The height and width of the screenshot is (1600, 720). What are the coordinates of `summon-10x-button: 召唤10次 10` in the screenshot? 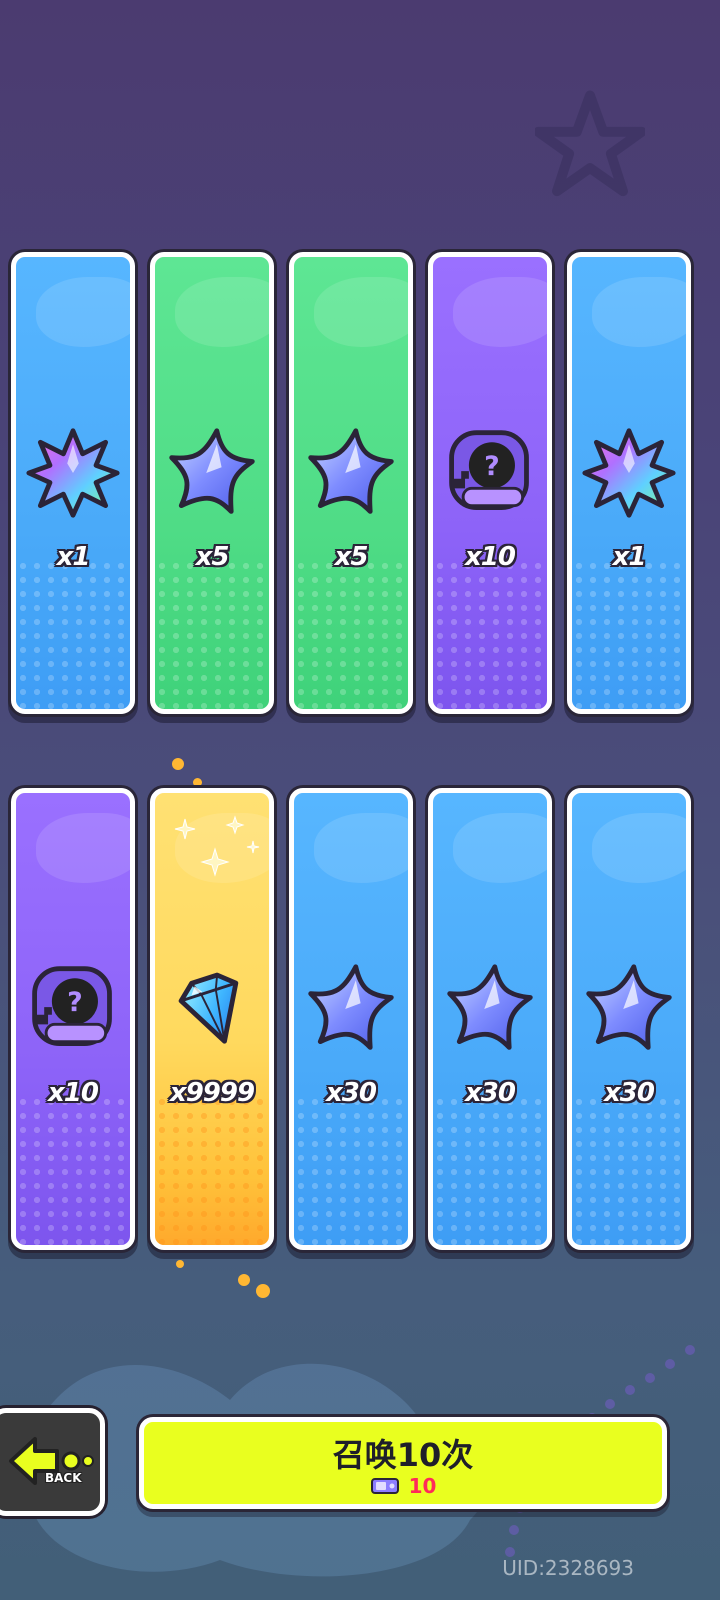 It's located at (403, 1463).